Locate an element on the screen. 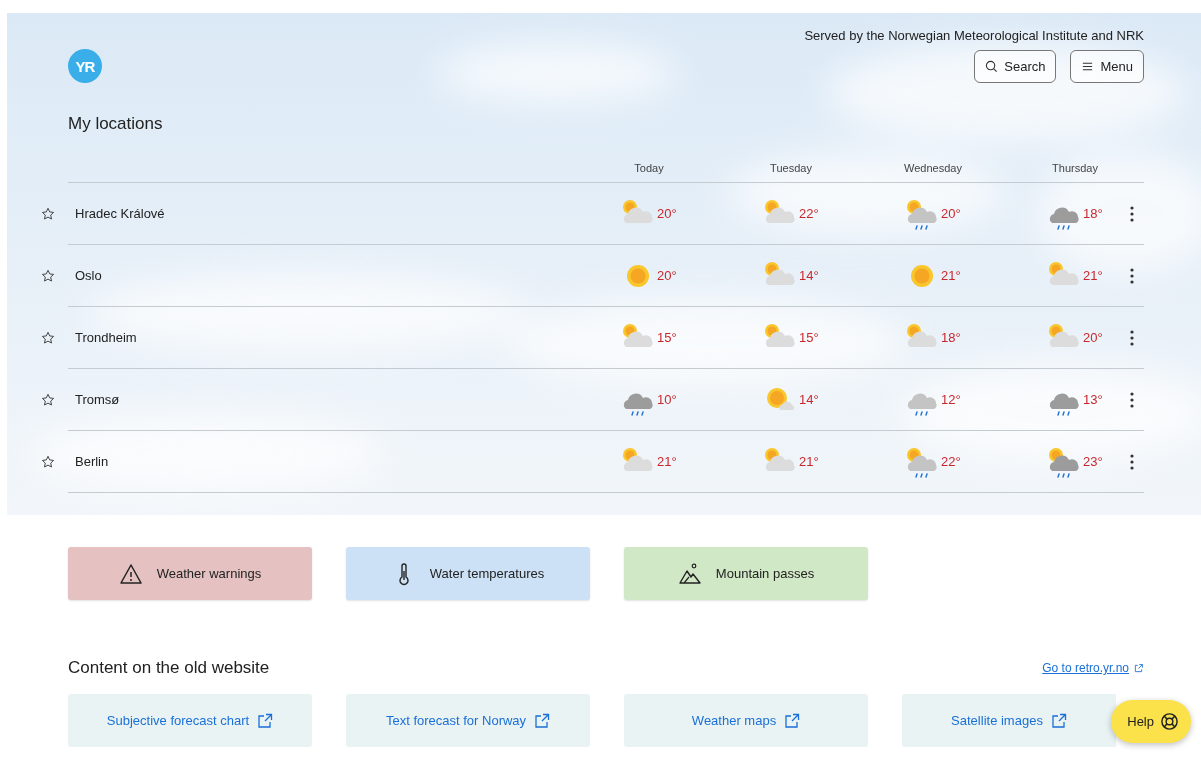  temperature: 23° is located at coordinates (1093, 461).